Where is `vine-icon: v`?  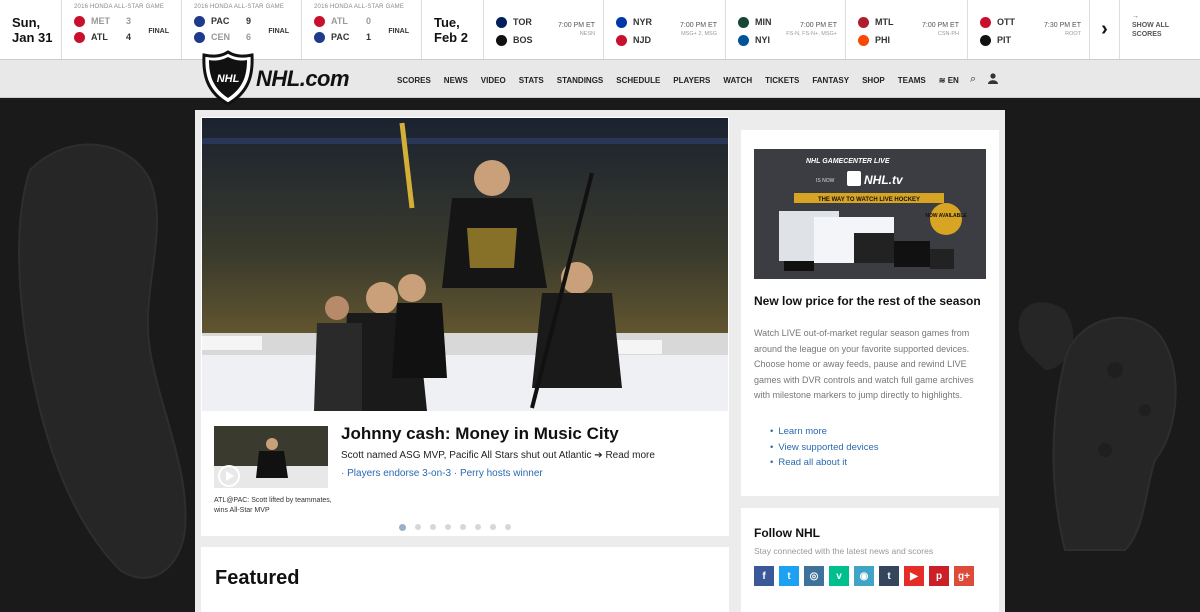 vine-icon: v is located at coordinates (839, 576).